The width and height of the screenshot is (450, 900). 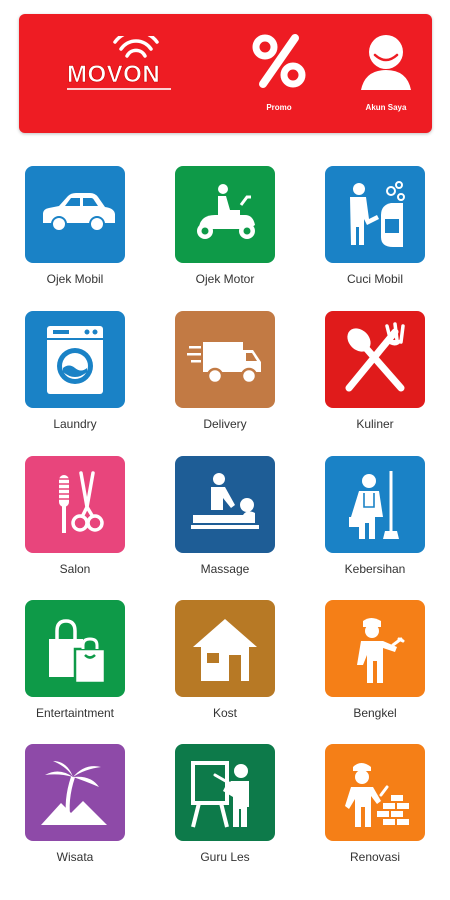 I want to click on percent-icon, so click(x=279, y=61).